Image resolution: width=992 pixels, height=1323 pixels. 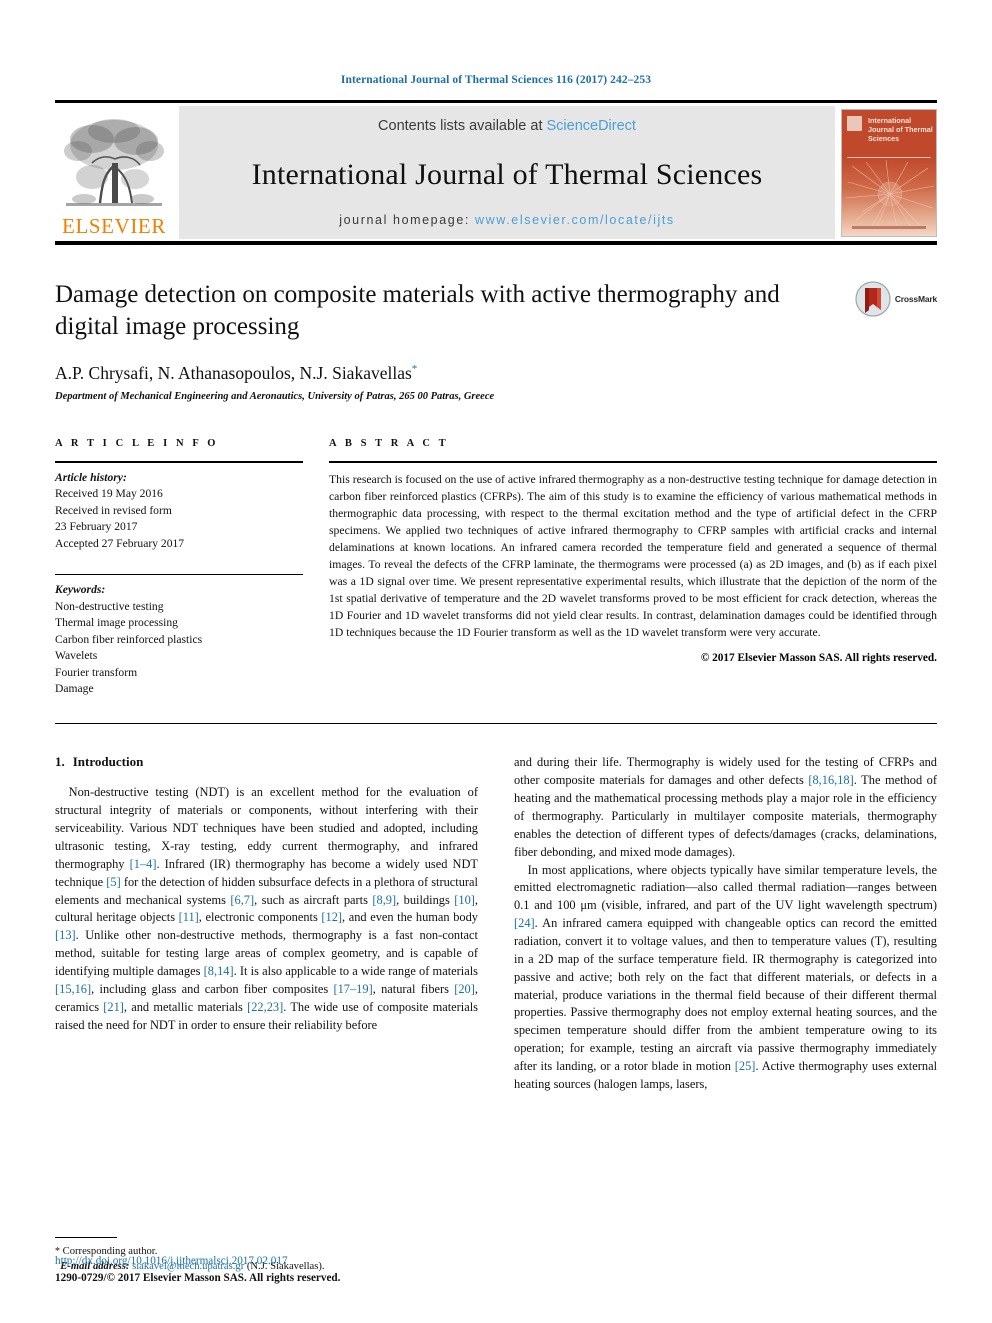 What do you see at coordinates (96, 672) in the screenshot?
I see `keyword-item: Fourier transform` at bounding box center [96, 672].